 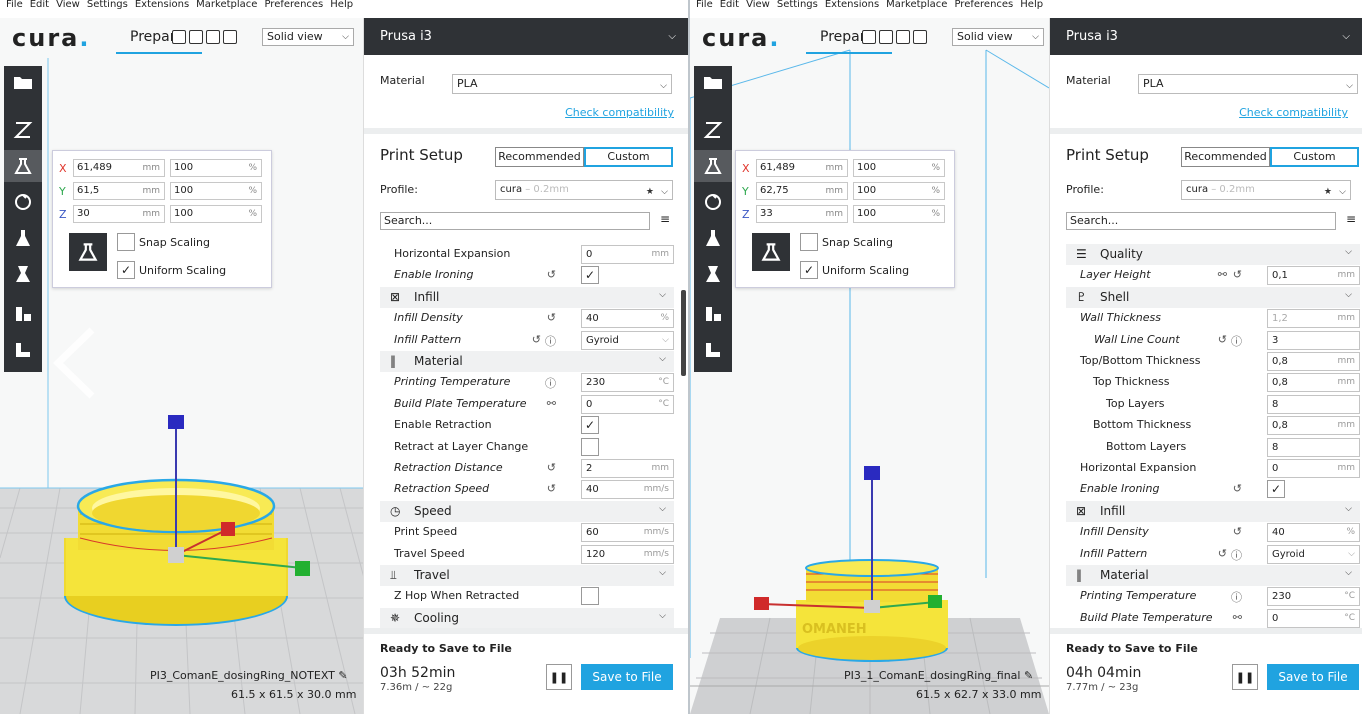 What do you see at coordinates (1313, 276) in the screenshot?
I see `setting-input: 0,1 mm` at bounding box center [1313, 276].